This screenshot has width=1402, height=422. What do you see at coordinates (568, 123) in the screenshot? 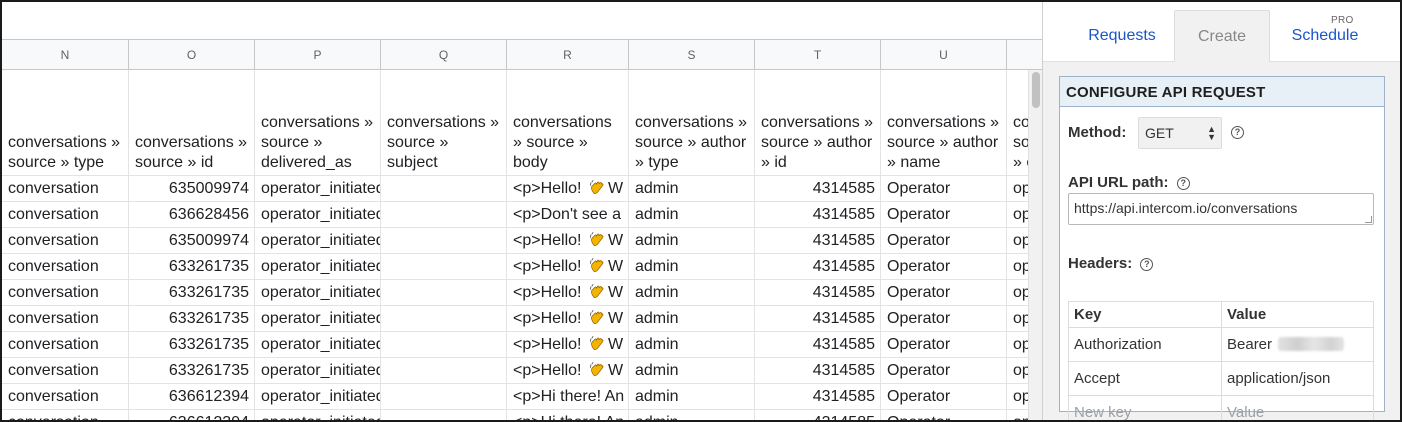
I see `header-cell-body: conversations » source » body` at bounding box center [568, 123].